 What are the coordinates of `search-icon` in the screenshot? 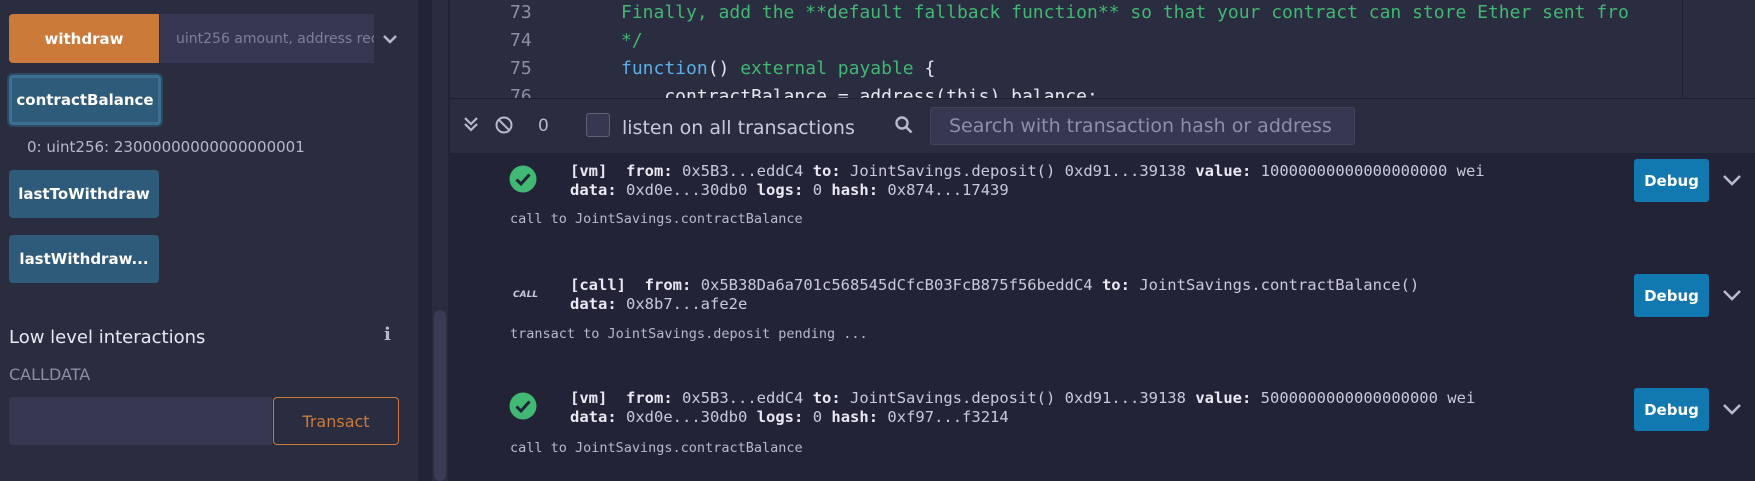 It's located at (904, 127).